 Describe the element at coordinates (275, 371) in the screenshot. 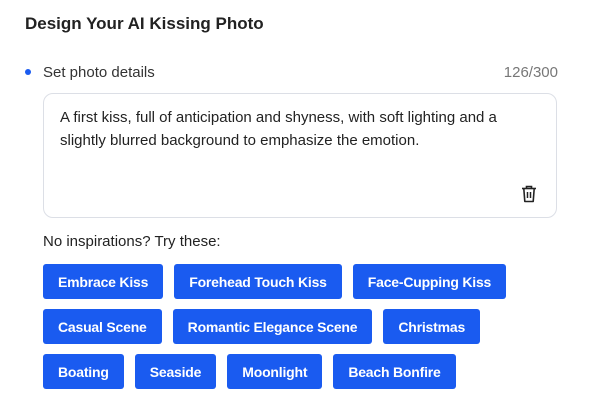

I see `inspiration-chip-moonlight: Moonlight` at that location.